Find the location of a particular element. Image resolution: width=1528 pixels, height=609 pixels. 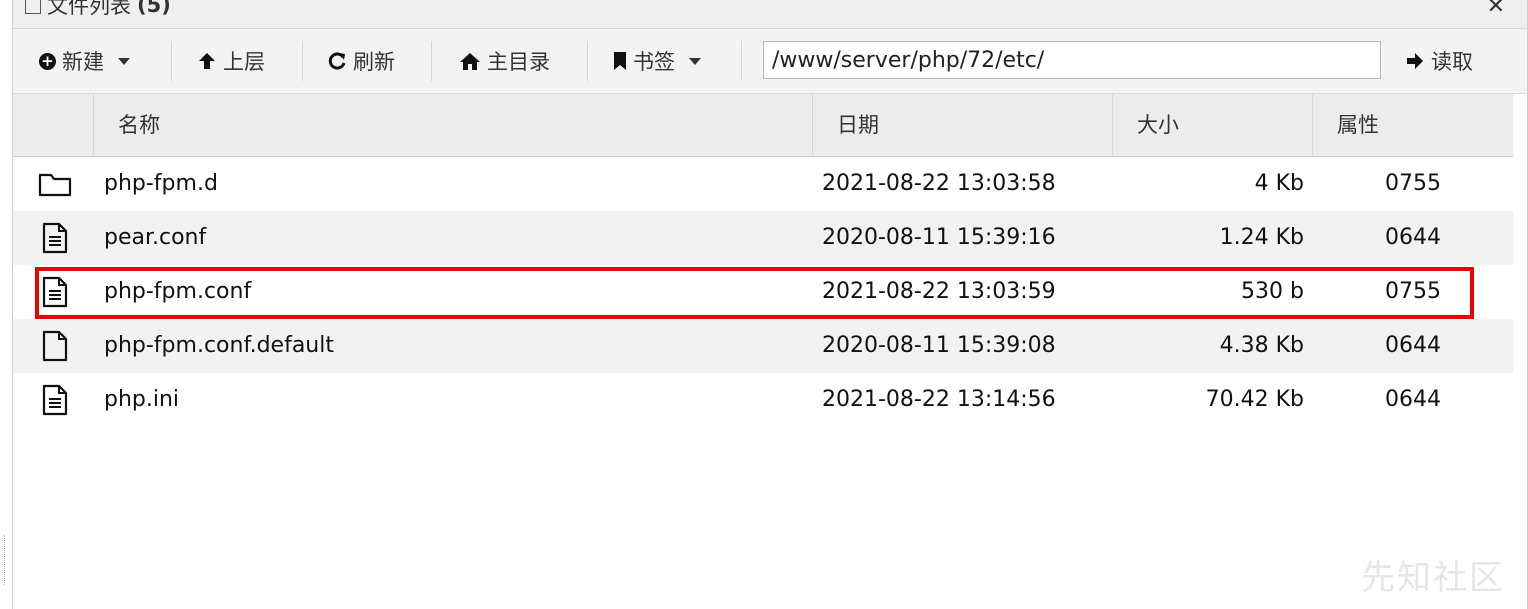

close-icon: ✕ is located at coordinates (1496, 9).